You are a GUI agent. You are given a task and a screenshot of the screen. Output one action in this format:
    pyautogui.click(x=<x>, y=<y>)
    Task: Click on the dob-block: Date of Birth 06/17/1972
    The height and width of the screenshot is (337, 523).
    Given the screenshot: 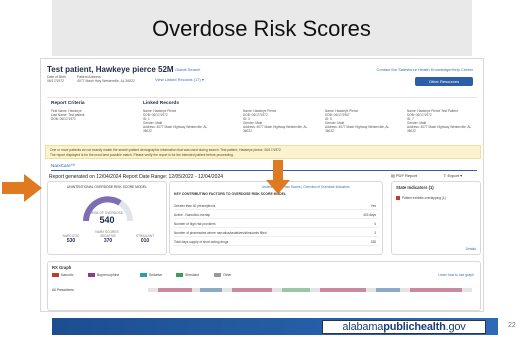 What is the action you would take?
    pyautogui.click(x=56, y=79)
    